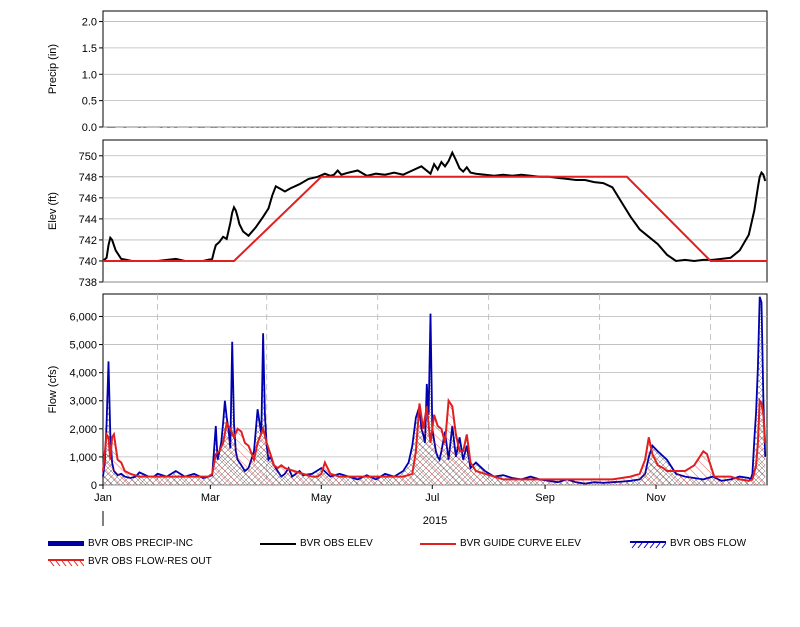  Describe the element at coordinates (520, 543) in the screenshot. I see `legend-label: BVR GUIDE CURVE ELEV` at that location.